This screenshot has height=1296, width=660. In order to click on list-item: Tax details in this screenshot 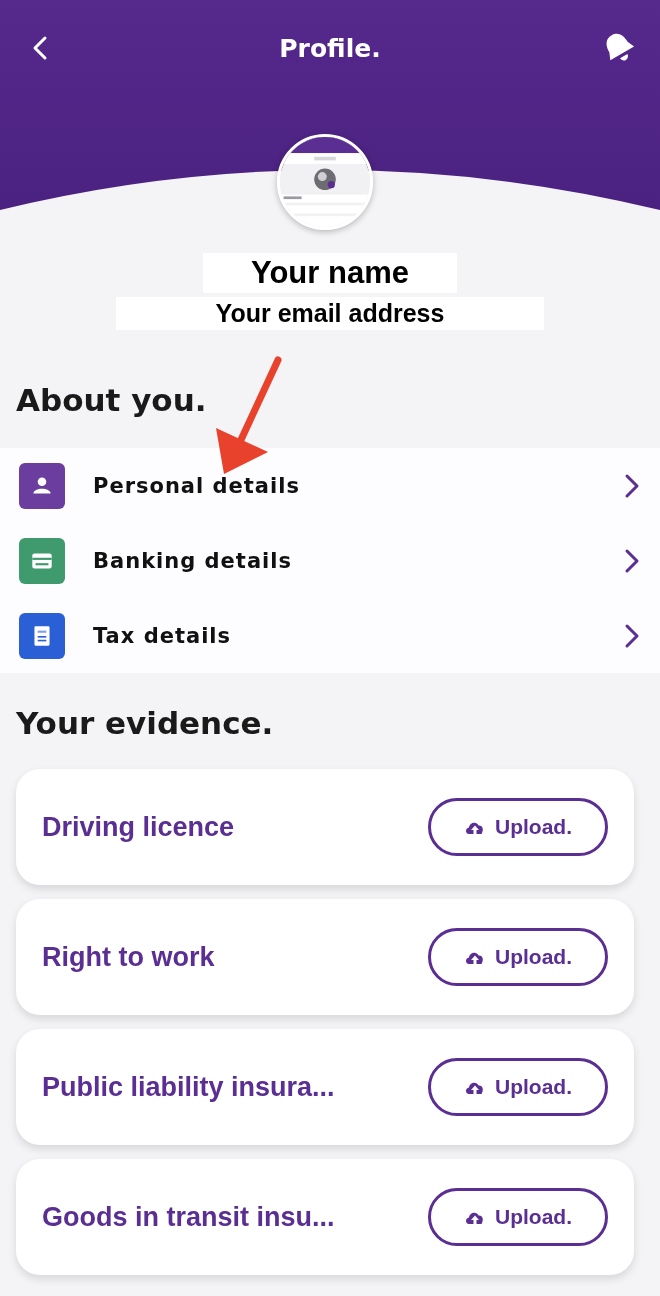, I will do `click(330, 635)`.